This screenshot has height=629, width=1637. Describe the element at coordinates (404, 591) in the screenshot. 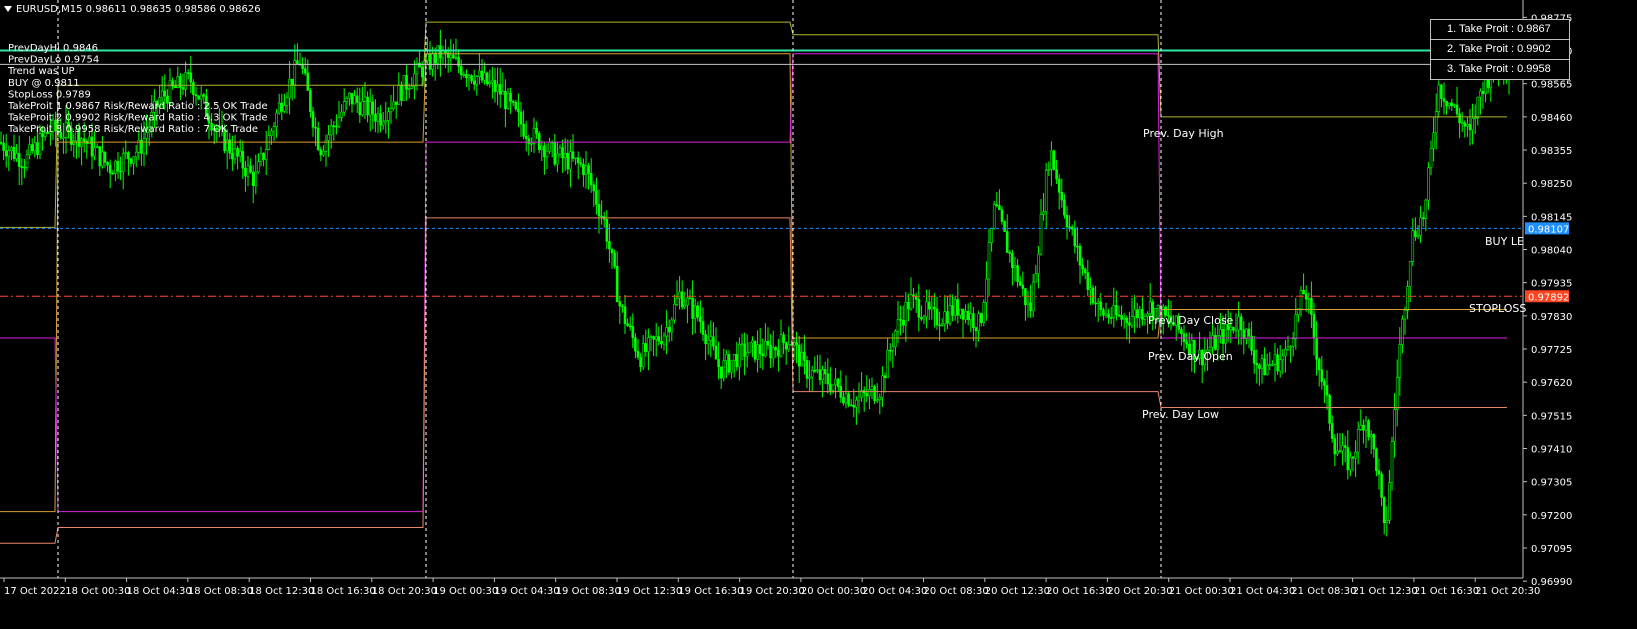

I see `time-tick-label: 18 Oct 20:30` at that location.